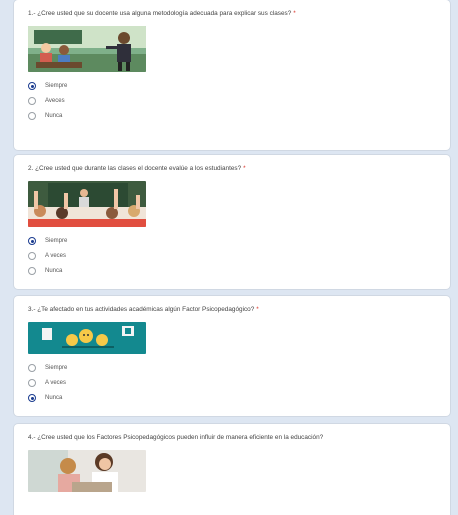  I want to click on option-aveces: Aveces, so click(232, 101).